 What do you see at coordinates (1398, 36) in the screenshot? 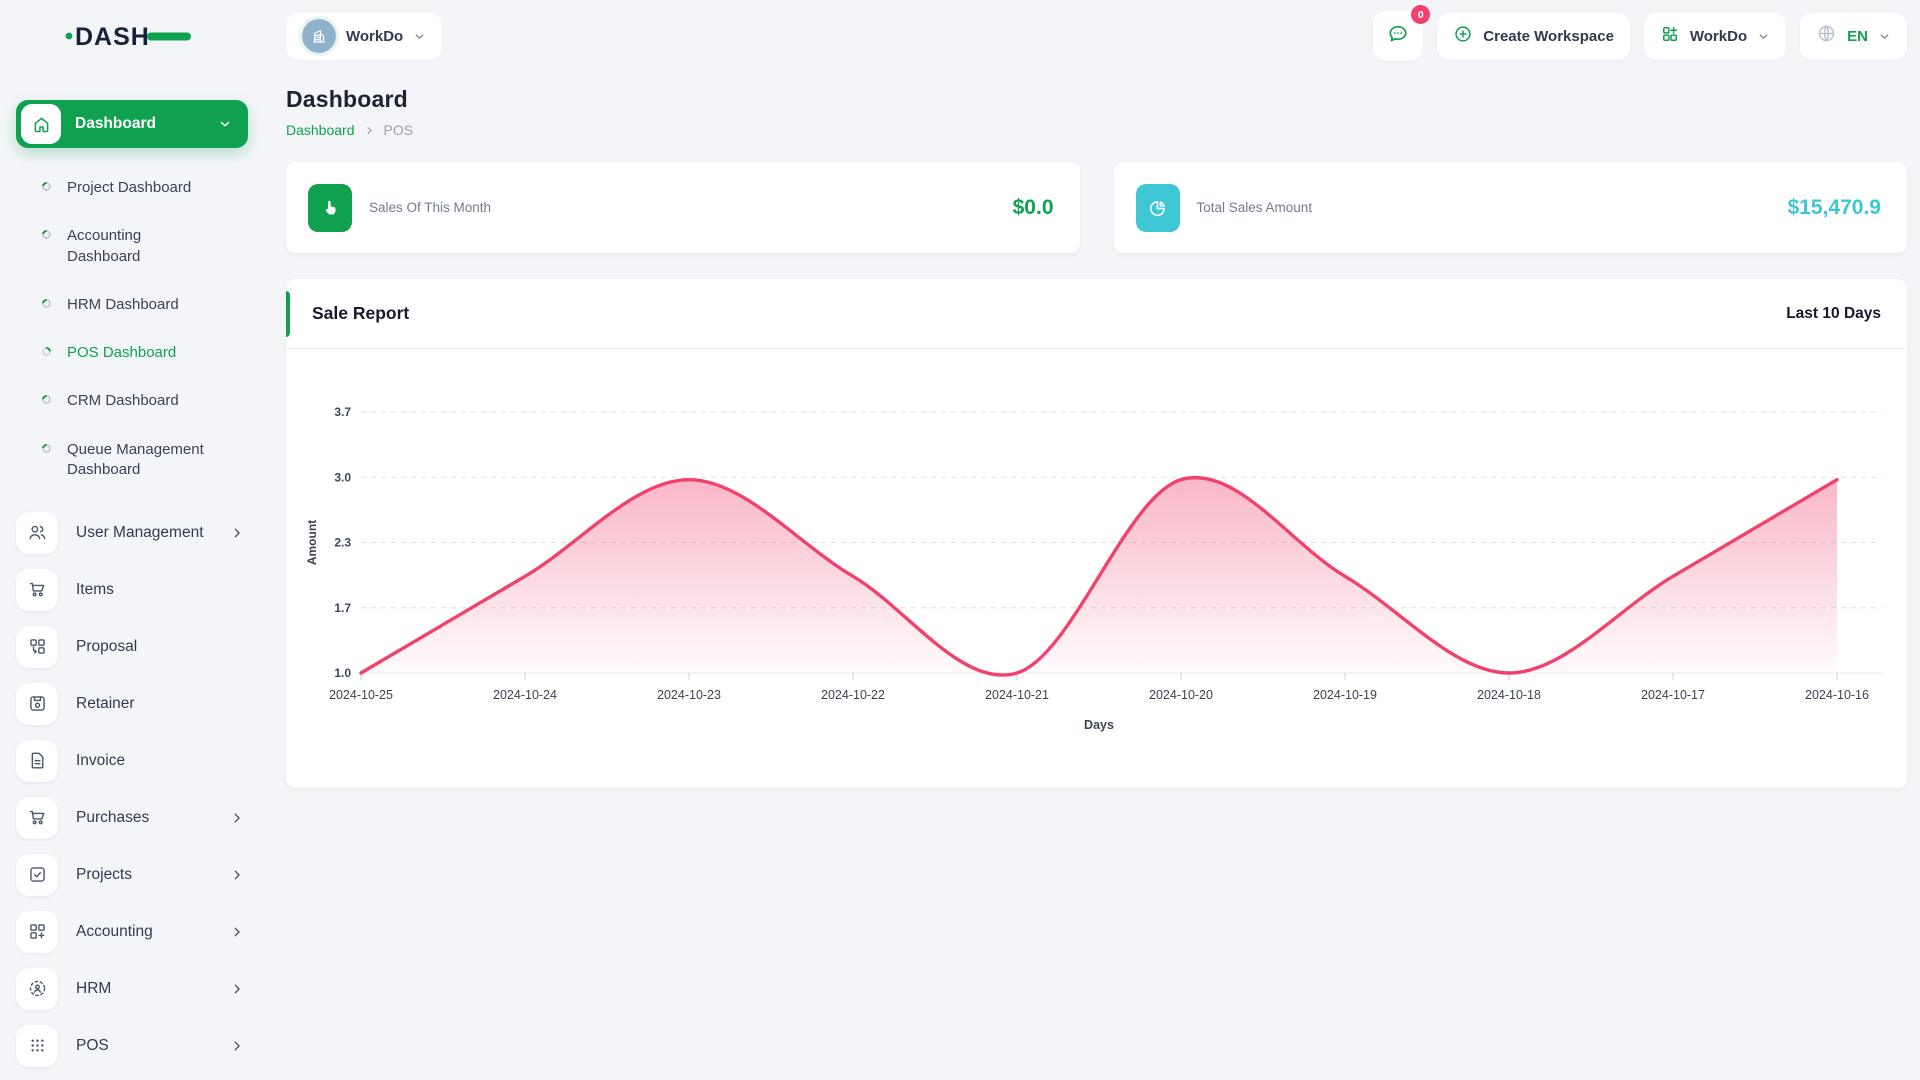
I see `chat-icon` at bounding box center [1398, 36].